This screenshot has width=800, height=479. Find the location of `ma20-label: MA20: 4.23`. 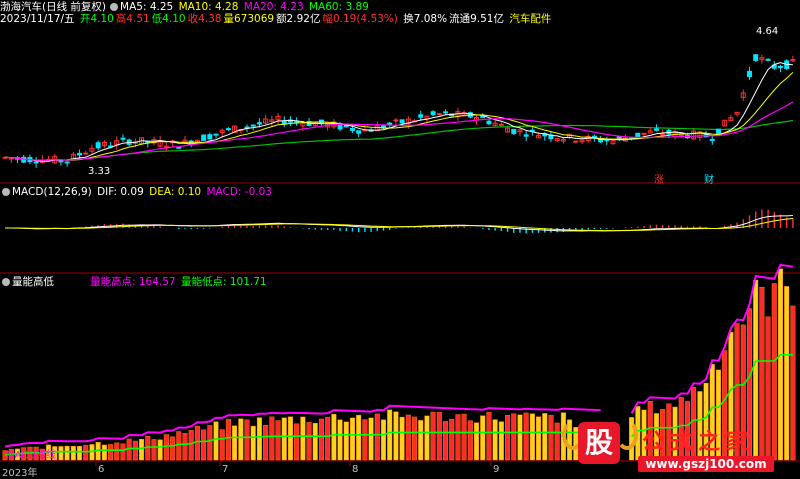

ma20-label: MA20: 4.23 is located at coordinates (273, 7).